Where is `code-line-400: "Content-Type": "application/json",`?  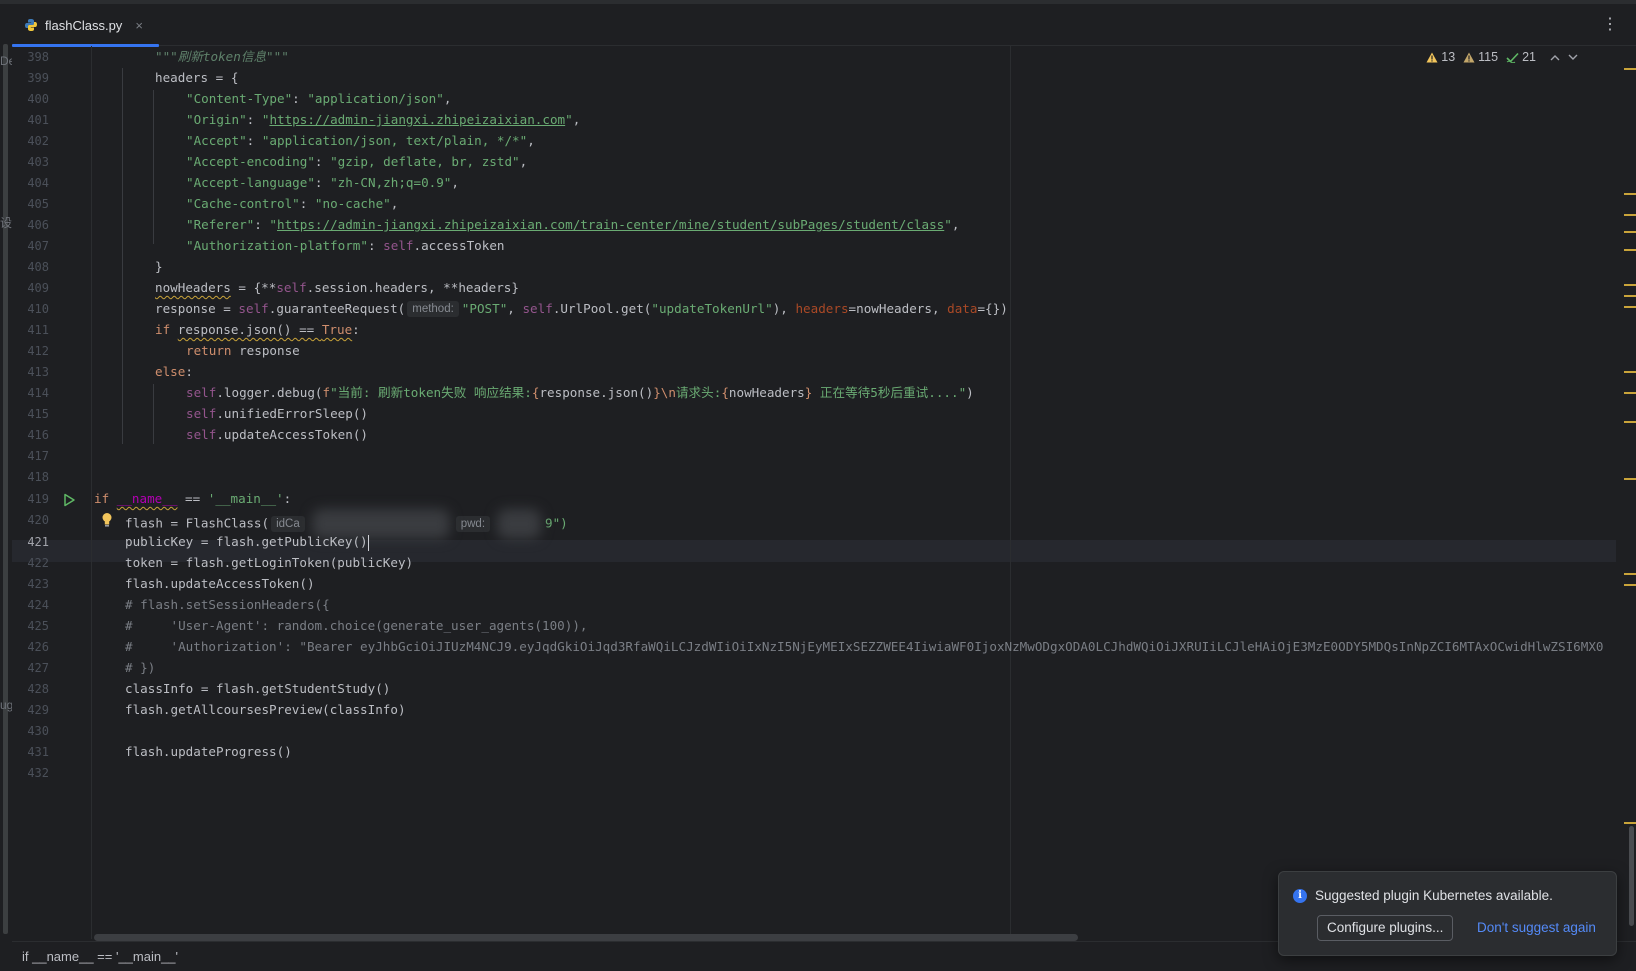 code-line-400: "Content-Type": "application/json", is located at coordinates (319, 98).